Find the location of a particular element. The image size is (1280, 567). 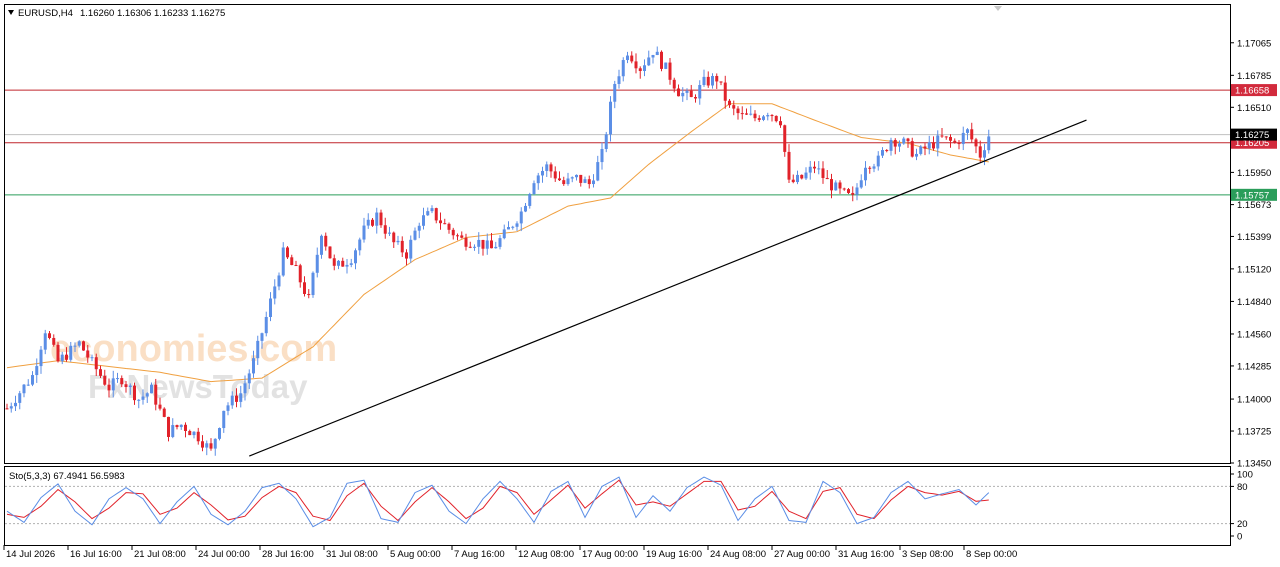

price-axis-label: 1.14285 is located at coordinates (1254, 366).